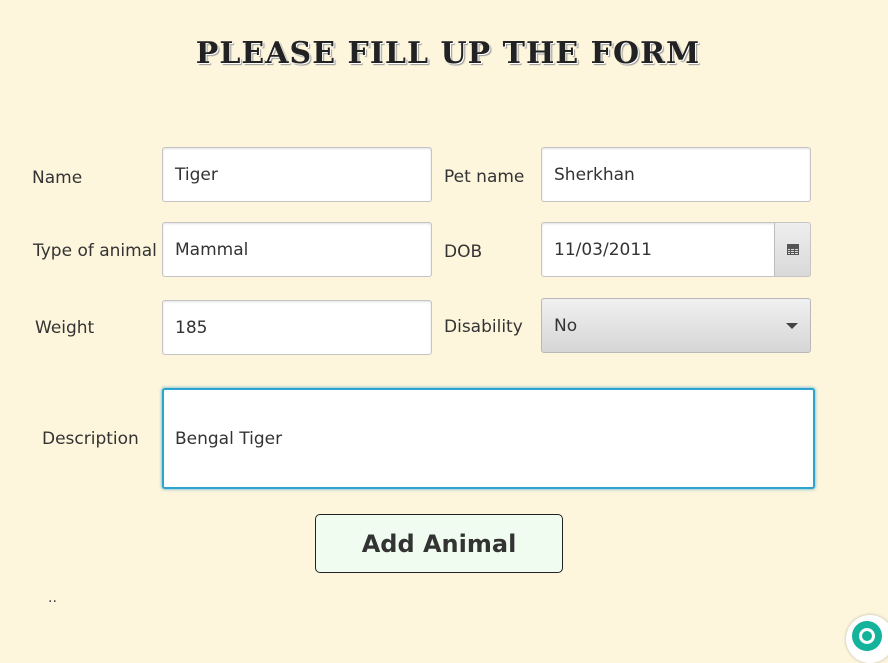  I want to click on disability-selected-value: No, so click(566, 325).